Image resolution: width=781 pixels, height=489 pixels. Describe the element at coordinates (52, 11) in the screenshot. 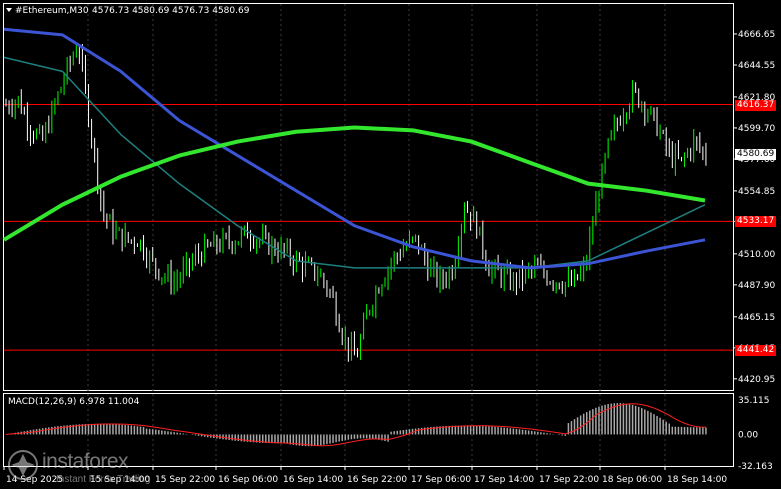

I see `symbol-label: #Ethereum,M30` at that location.